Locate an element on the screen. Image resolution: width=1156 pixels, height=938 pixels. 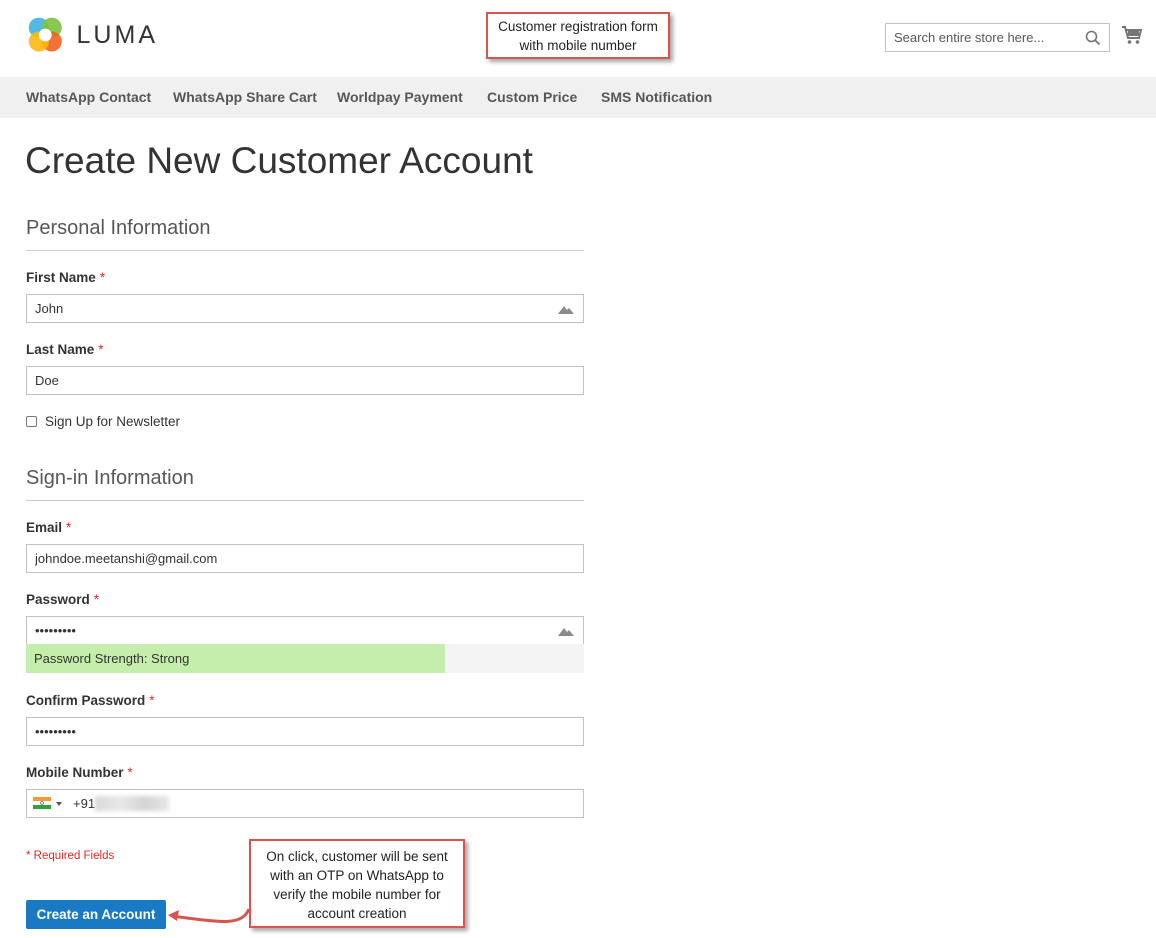
nav-item-whatsapp-contact: WhatsApp Contact is located at coordinates (88, 97).